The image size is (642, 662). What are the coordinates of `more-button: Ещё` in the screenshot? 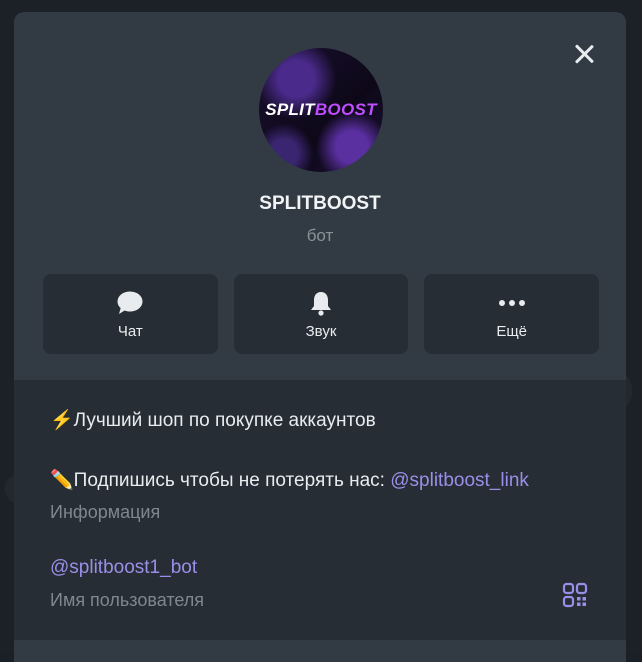 It's located at (512, 314).